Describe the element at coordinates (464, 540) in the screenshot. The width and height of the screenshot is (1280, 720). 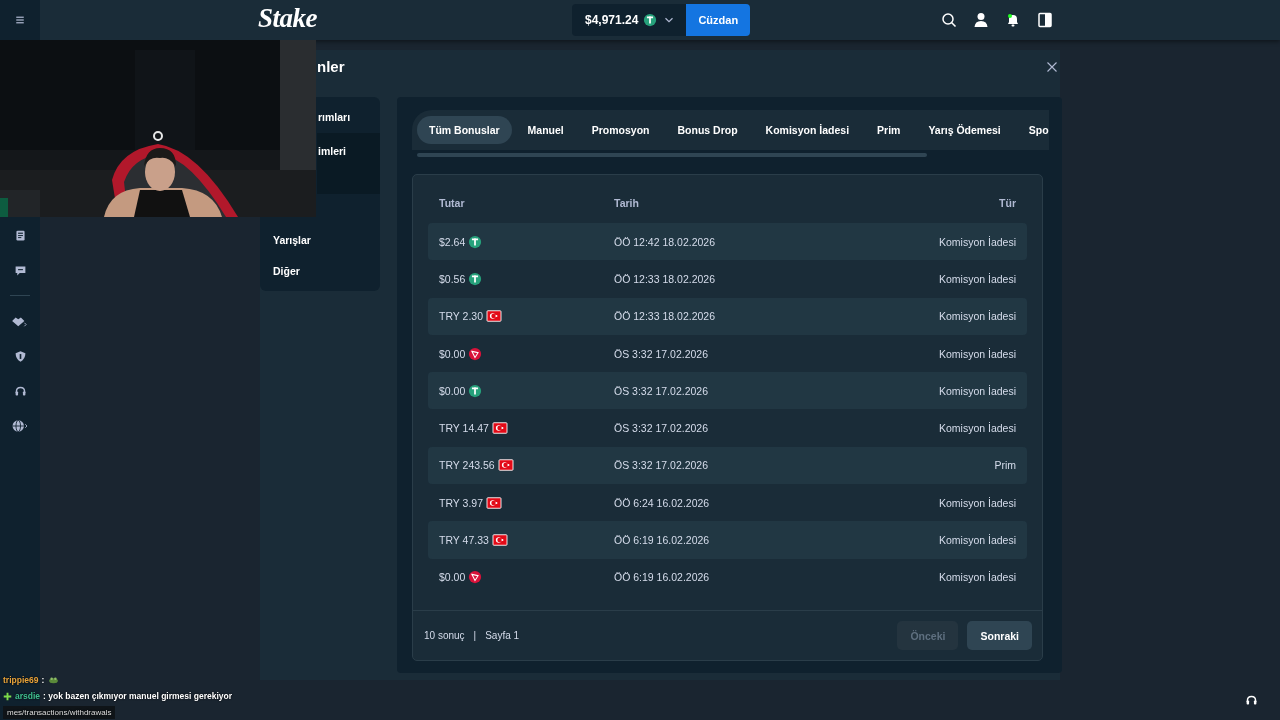
I see `amount-text: TRY 47.33` at that location.